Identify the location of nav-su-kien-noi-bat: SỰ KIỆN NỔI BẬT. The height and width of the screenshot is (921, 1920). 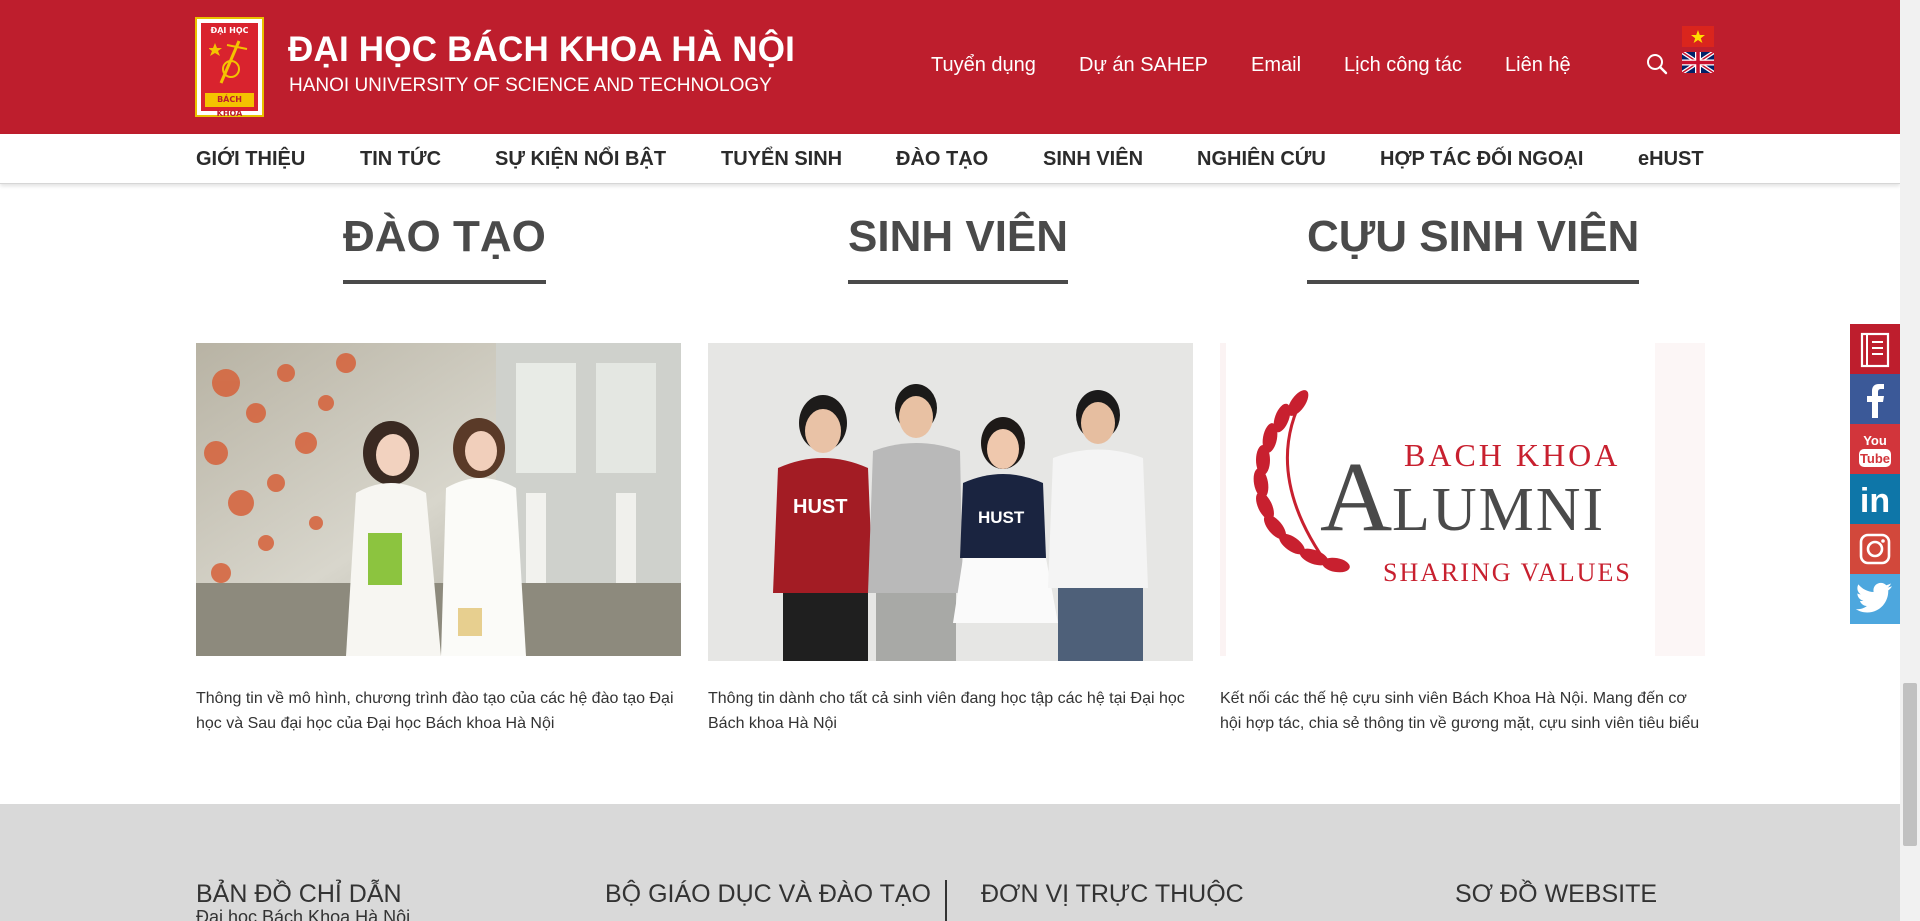
(580, 159).